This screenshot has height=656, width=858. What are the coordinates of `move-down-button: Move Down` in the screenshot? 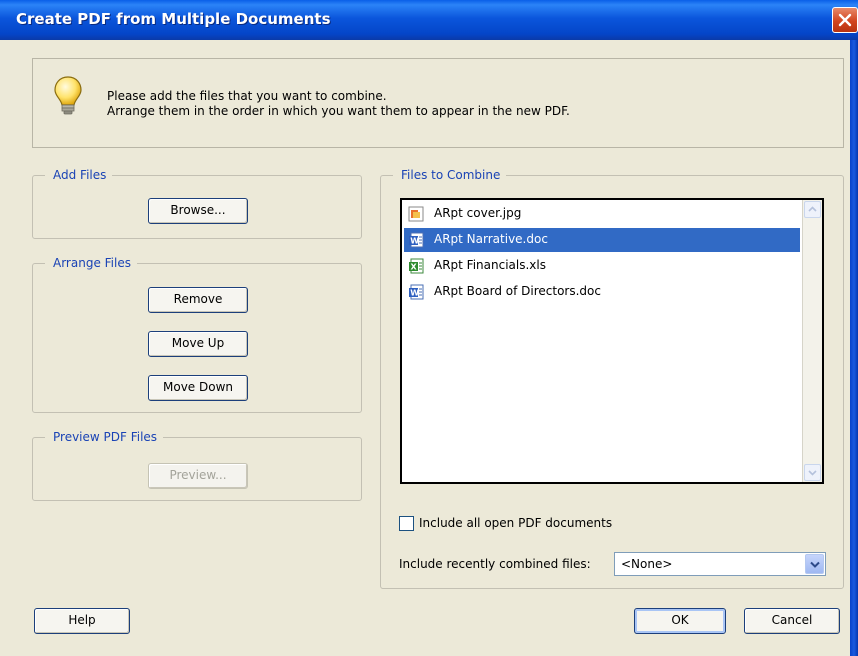 It's located at (198, 388).